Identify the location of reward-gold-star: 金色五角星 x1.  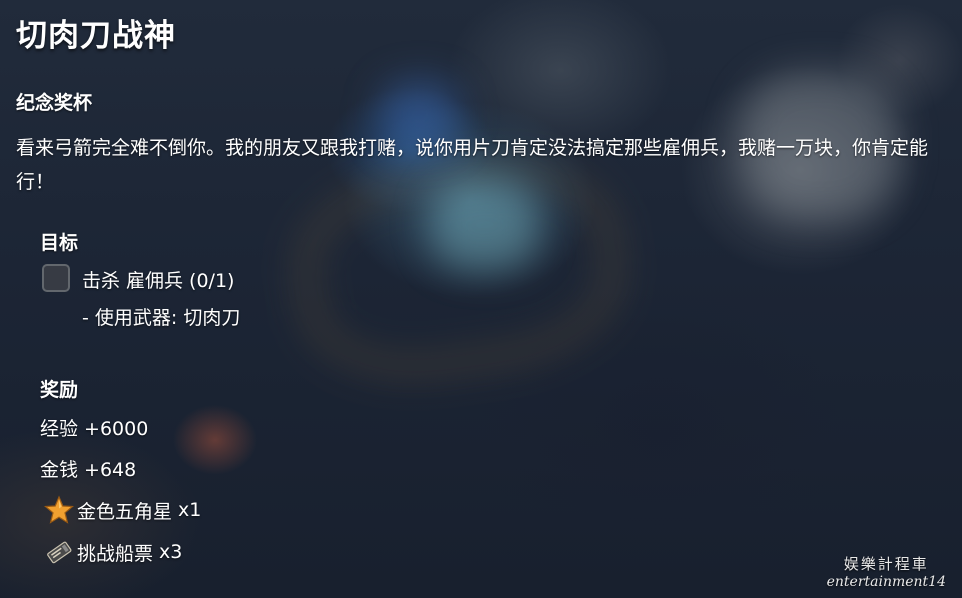
(120, 510).